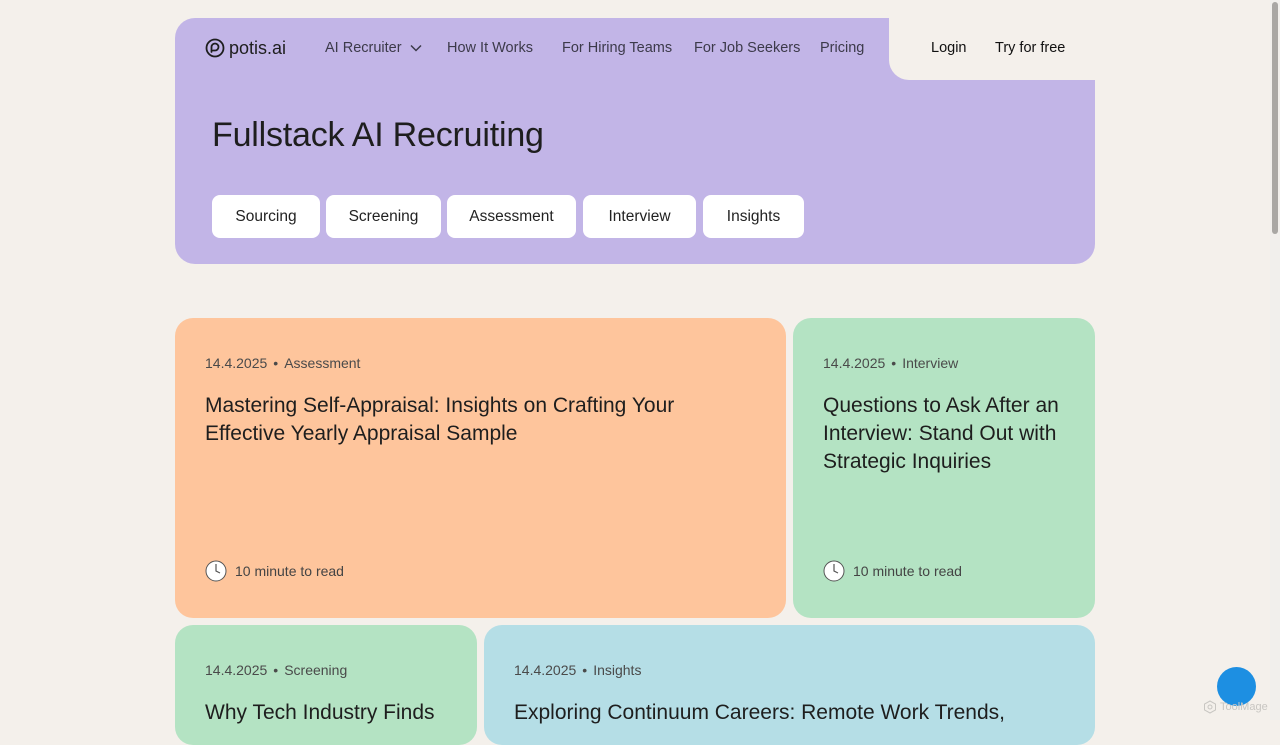 This screenshot has height=745, width=1280. What do you see at coordinates (383, 216) in the screenshot?
I see `pill-screening: Screening` at bounding box center [383, 216].